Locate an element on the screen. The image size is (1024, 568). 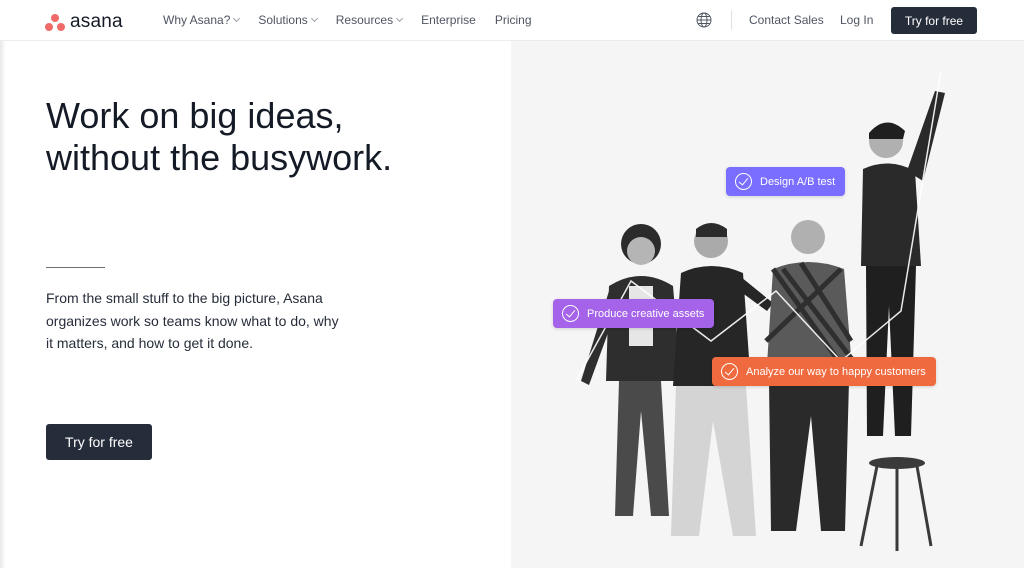
try-for-free-header-button: Try for free is located at coordinates (934, 20).